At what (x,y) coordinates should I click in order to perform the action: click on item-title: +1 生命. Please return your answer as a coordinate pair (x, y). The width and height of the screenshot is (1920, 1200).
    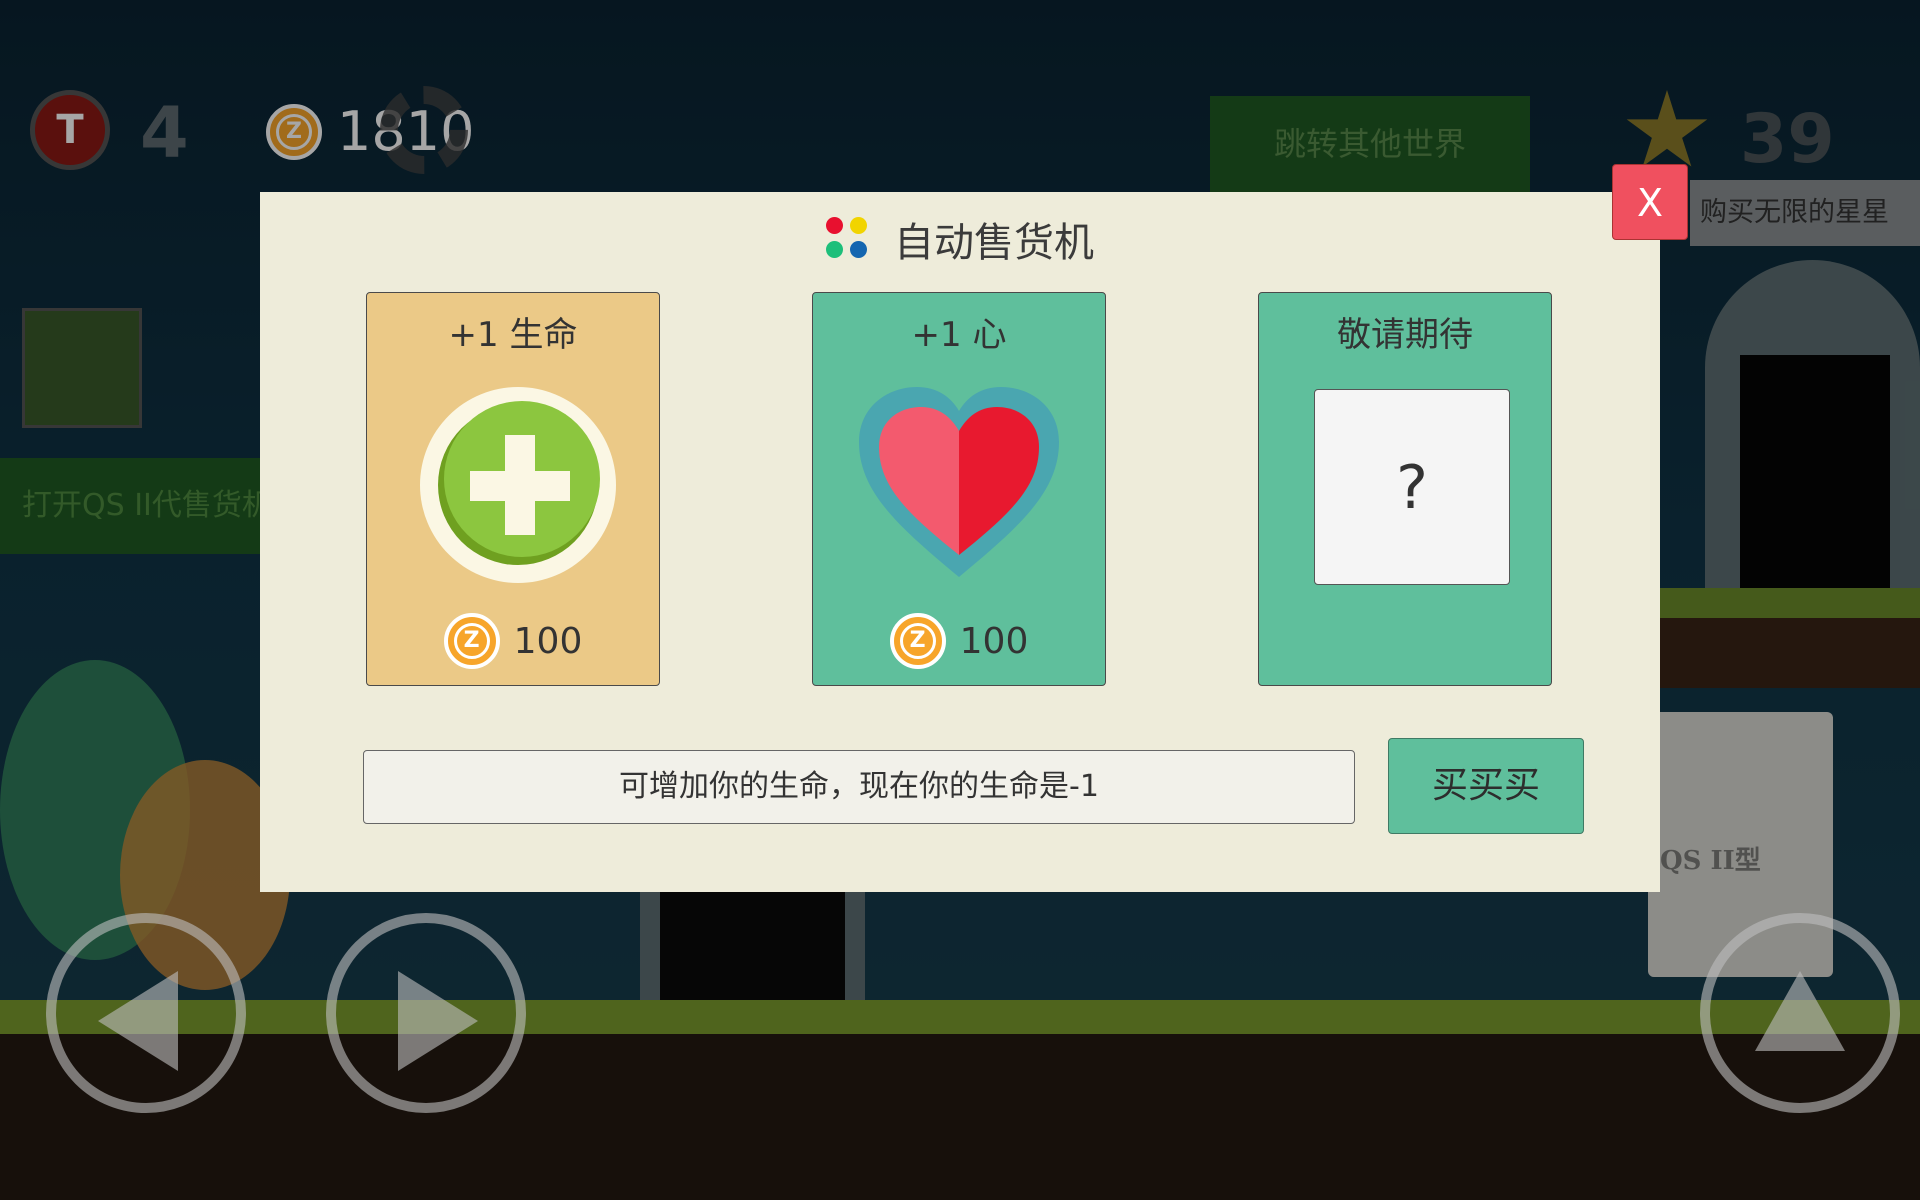
    Looking at the image, I should click on (513, 335).